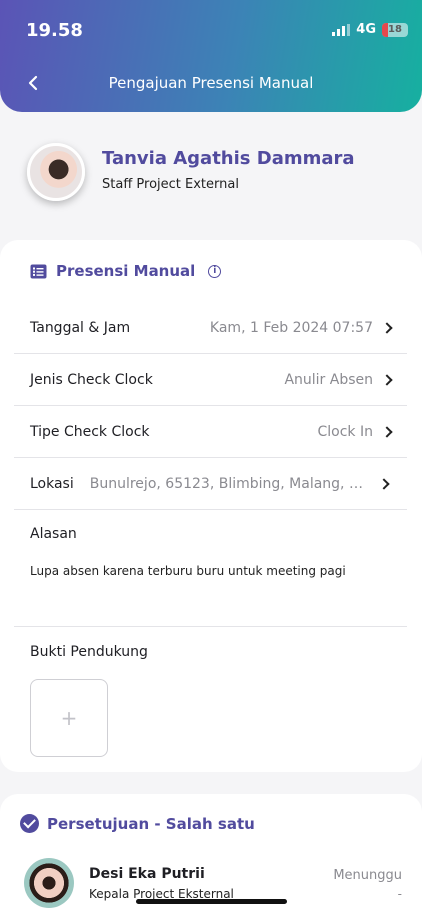 The image size is (422, 914). Describe the element at coordinates (90, 431) in the screenshot. I see `row-label: Tipe Check Clock` at that location.